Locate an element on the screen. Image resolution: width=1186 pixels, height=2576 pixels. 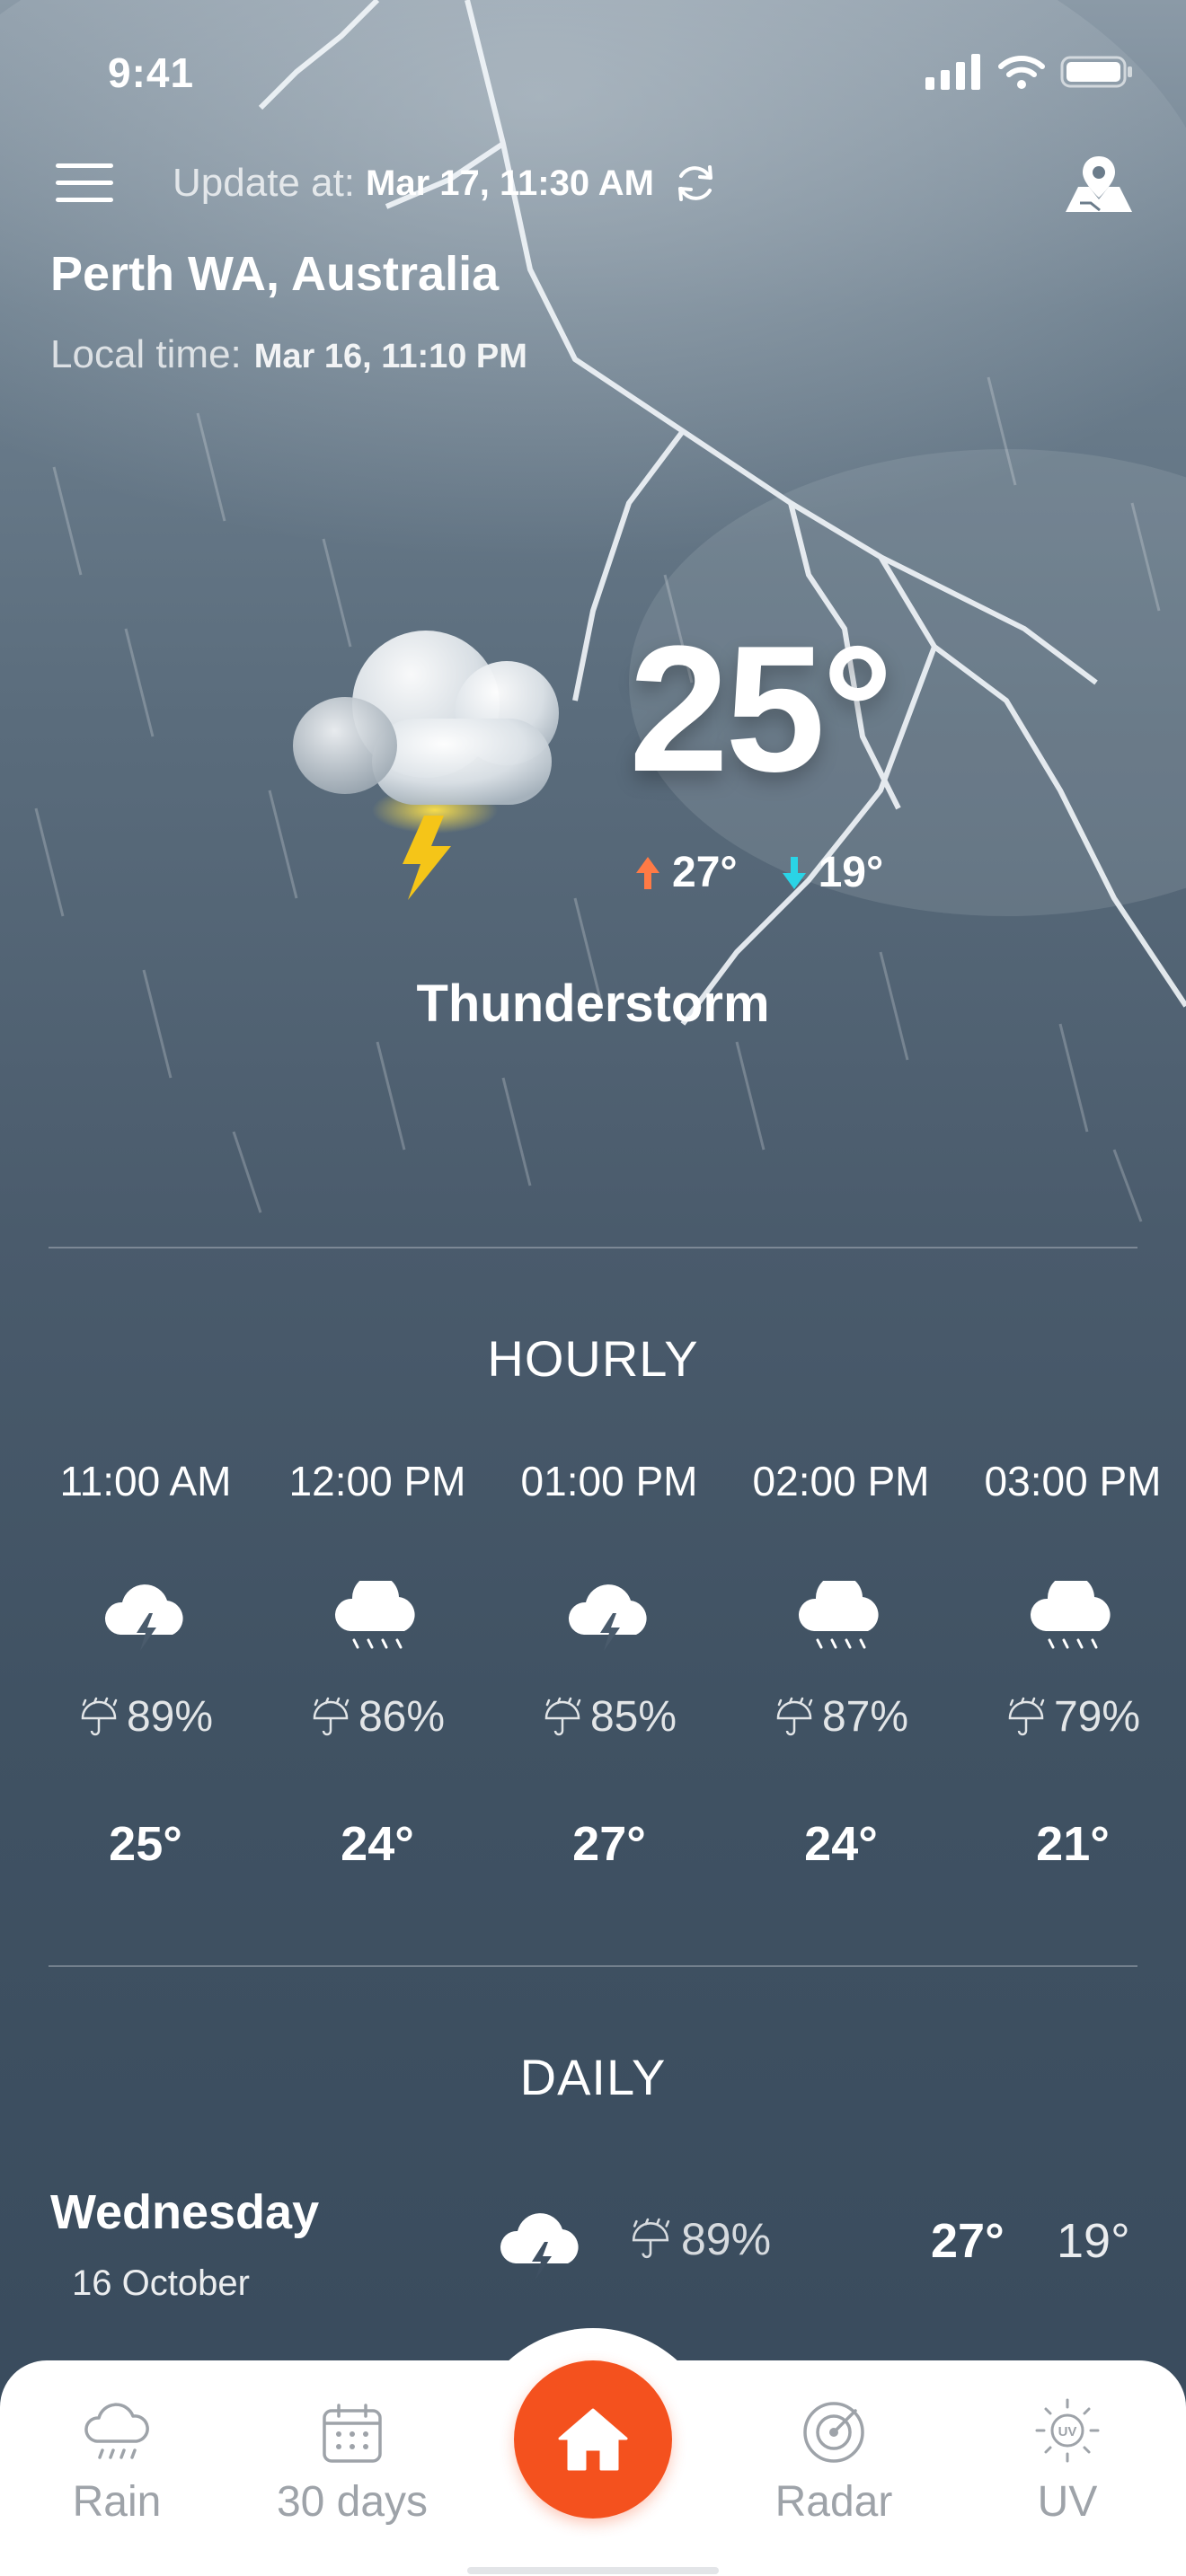
hour-precipitation: 89% is located at coordinates (145, 1717).